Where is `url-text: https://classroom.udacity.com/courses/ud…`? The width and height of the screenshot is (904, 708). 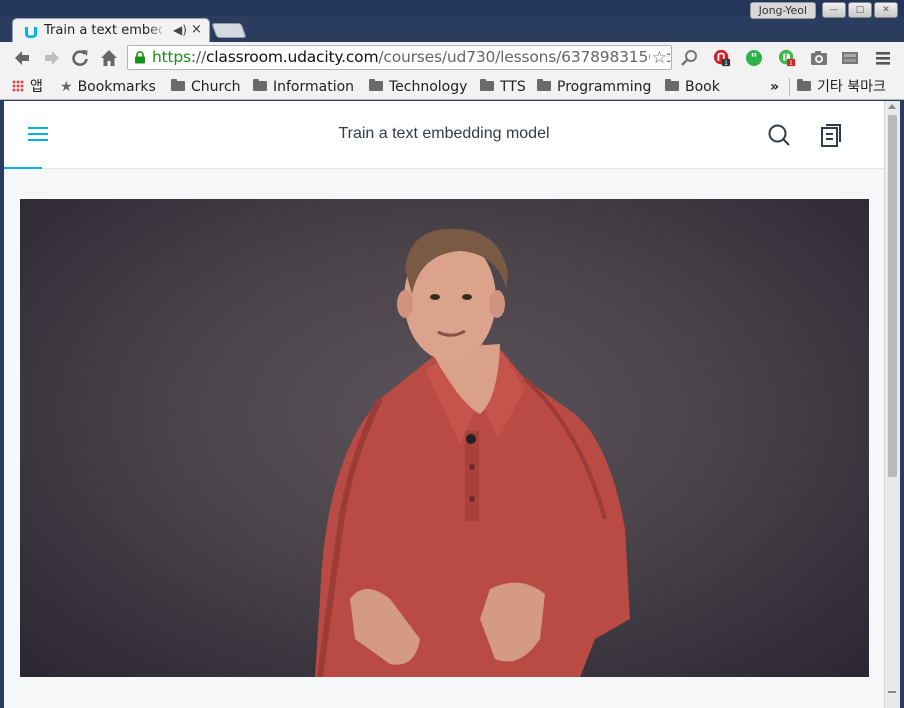 url-text: https://classroom.udacity.com/courses/ud… is located at coordinates (412, 57).